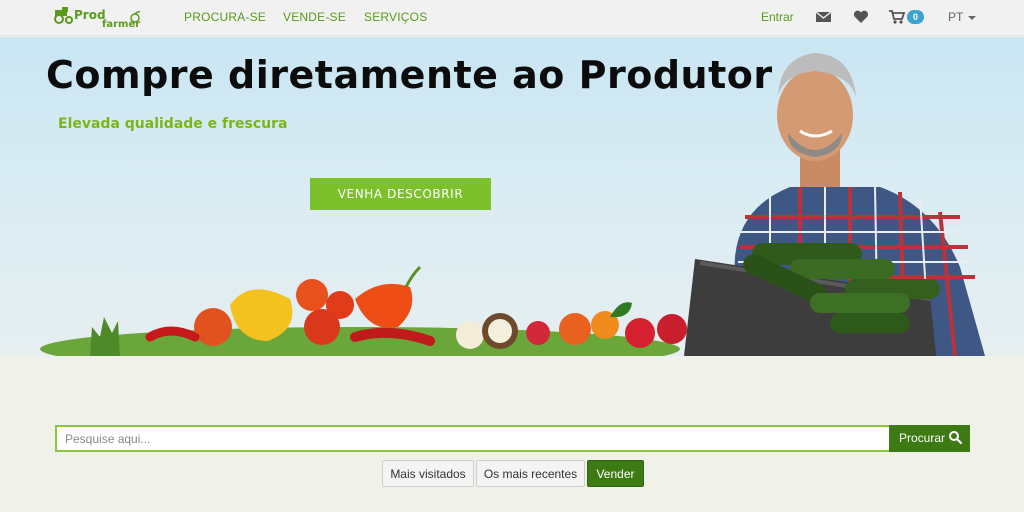 The width and height of the screenshot is (1024, 512). Describe the element at coordinates (314, 17) in the screenshot. I see `nav-vende-se: VENDE-SE` at that location.